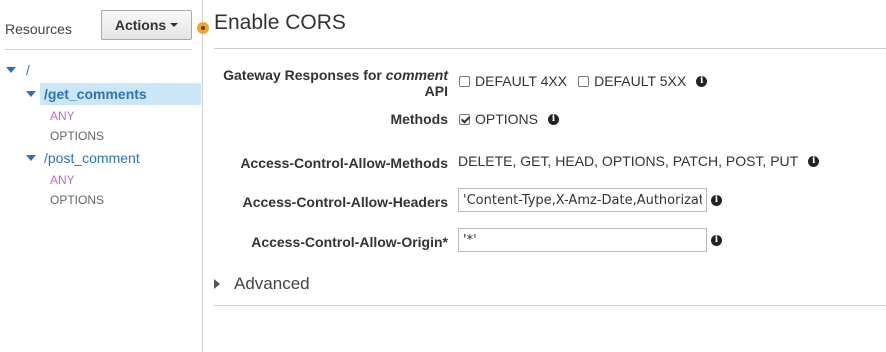 The image size is (886, 352). Describe the element at coordinates (344, 163) in the screenshot. I see `allow-methods-label: Access-Control-Allow-Methods` at that location.